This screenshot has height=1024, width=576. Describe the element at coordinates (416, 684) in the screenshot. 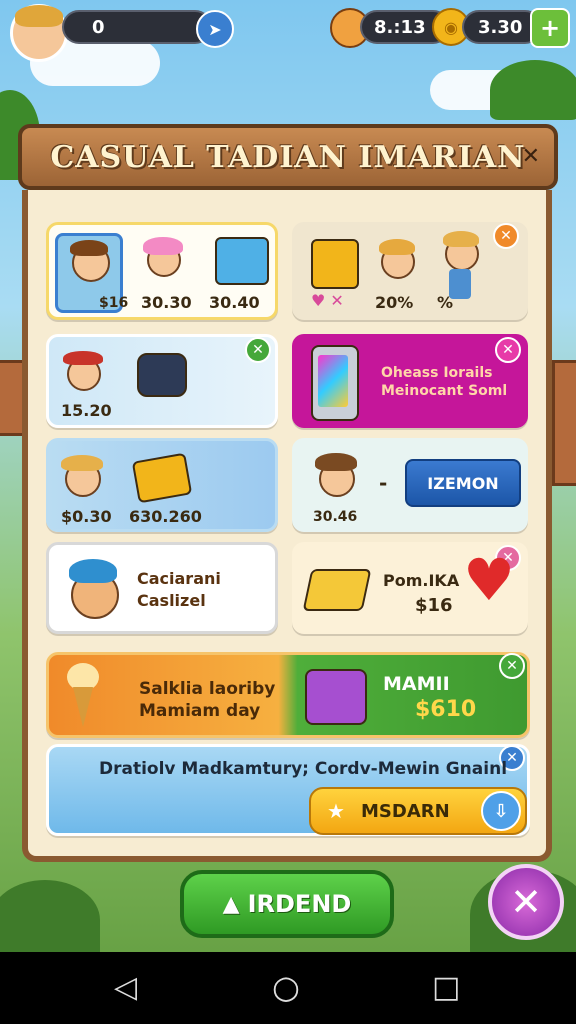

I see `chest-offer-title: MAMII` at that location.